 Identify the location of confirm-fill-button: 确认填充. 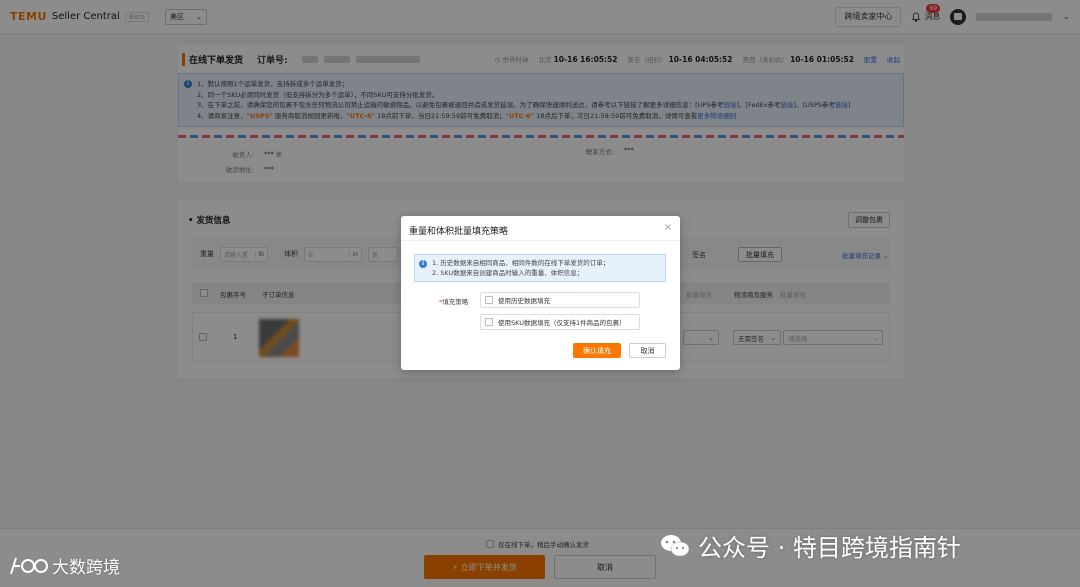
(597, 350).